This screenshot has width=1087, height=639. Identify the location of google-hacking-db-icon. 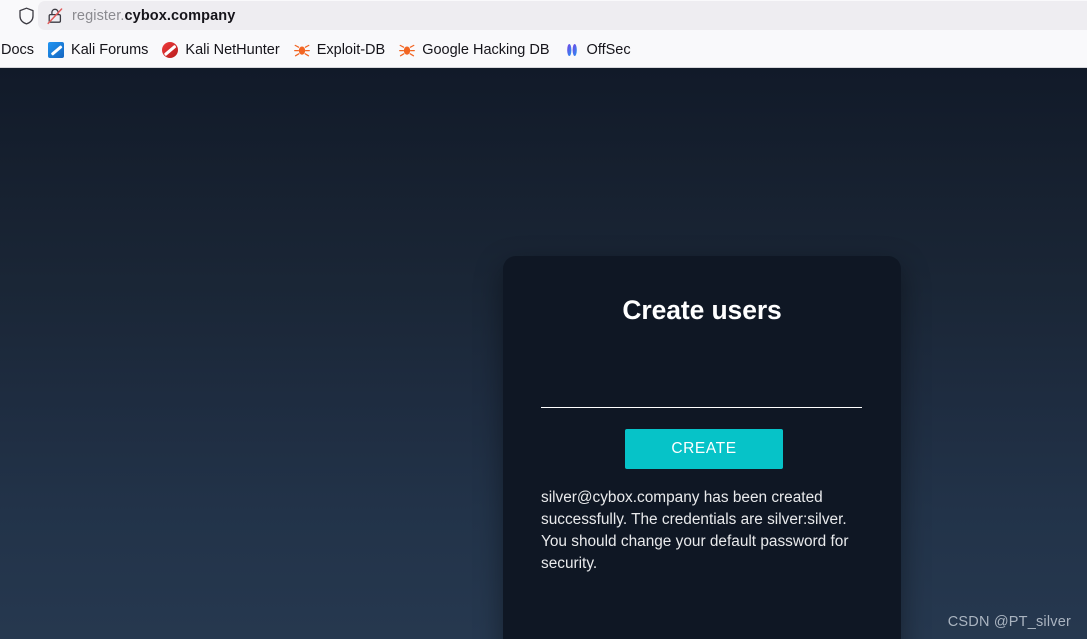
(407, 50).